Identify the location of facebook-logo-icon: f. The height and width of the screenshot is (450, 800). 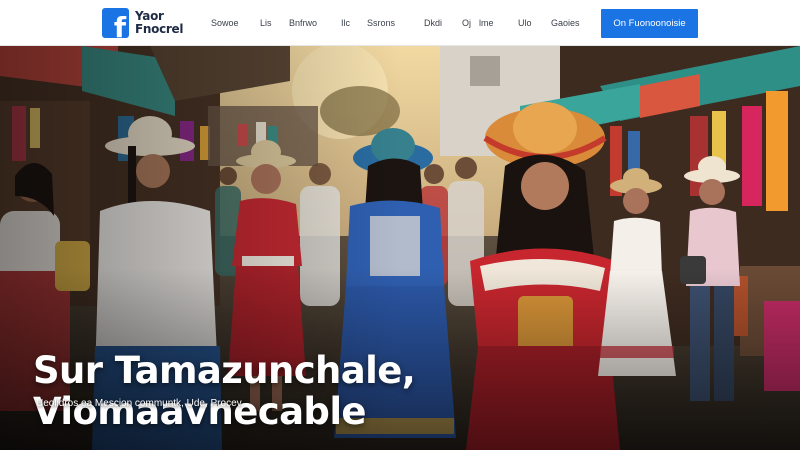
(115, 23).